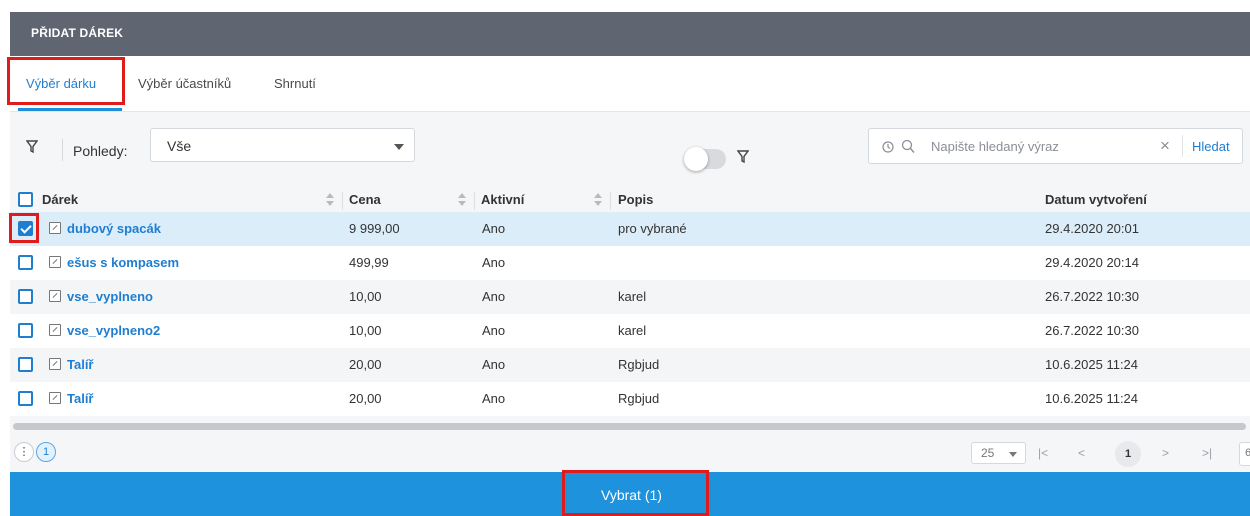 This screenshot has height=516, width=1250. What do you see at coordinates (502, 199) in the screenshot?
I see `column-header-active: Aktivní` at bounding box center [502, 199].